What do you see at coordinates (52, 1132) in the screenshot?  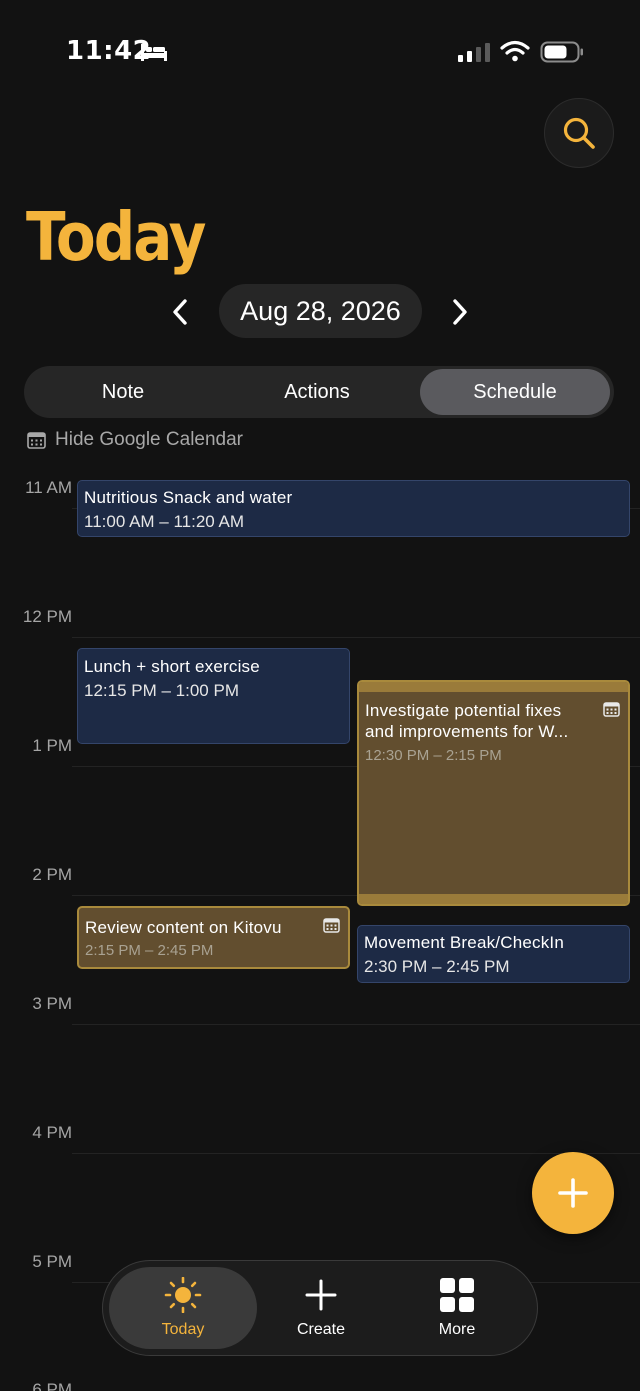 I see `hour-label: 4 PM` at bounding box center [52, 1132].